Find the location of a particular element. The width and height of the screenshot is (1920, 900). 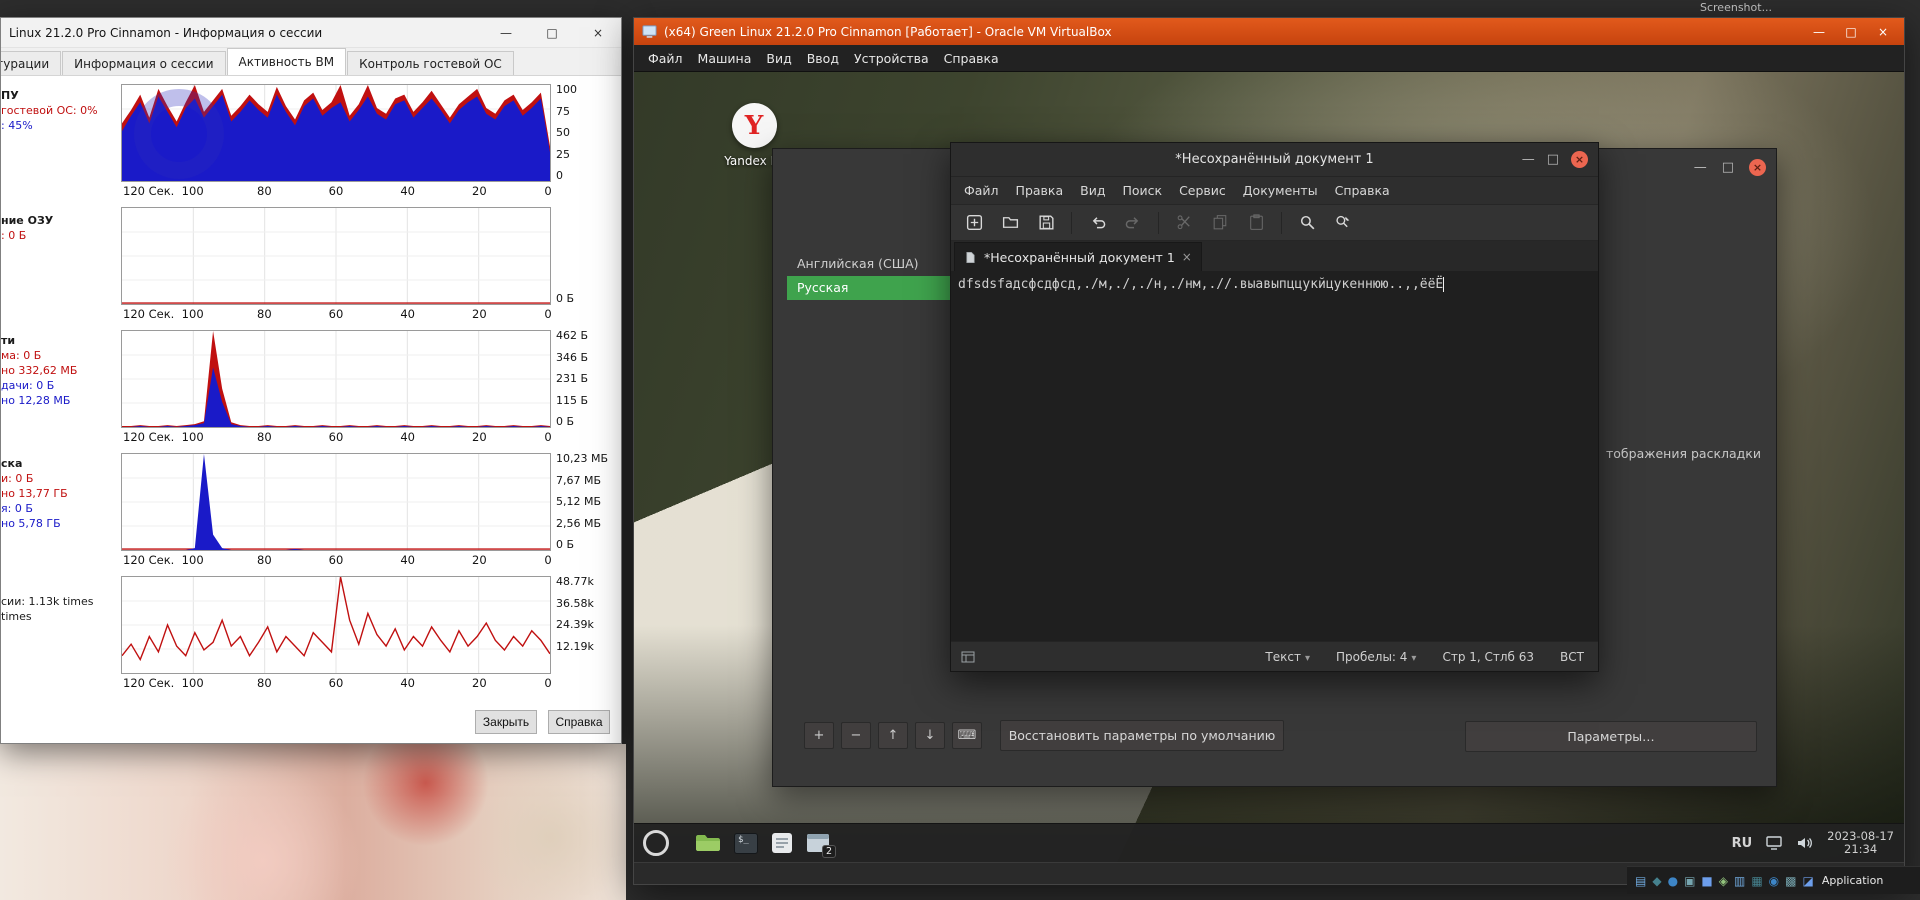

layout-toolbar-button: ↓ is located at coordinates (930, 735).